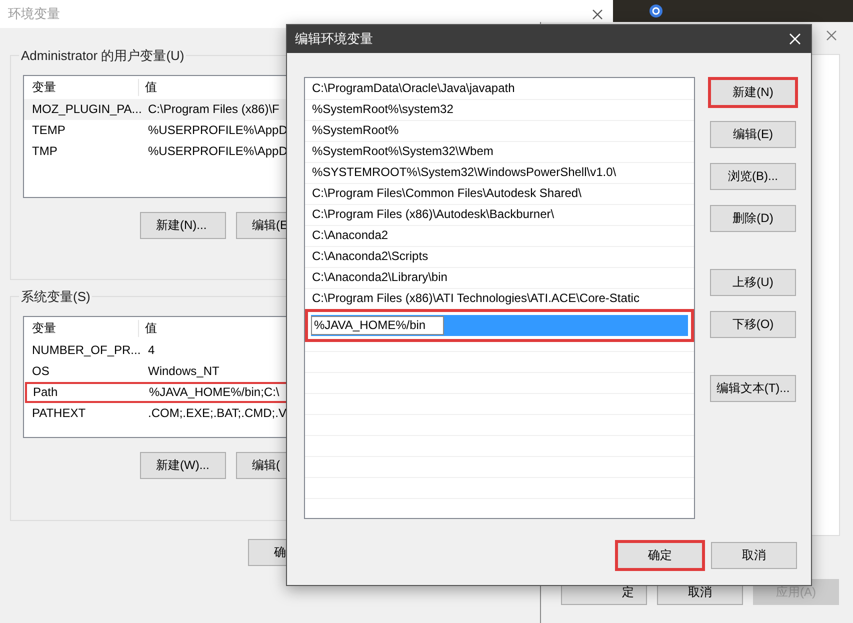 The image size is (853, 623). Describe the element at coordinates (499, 172) in the screenshot. I see `list-item: %SYSTEMROOT%\System32\WindowsPowerShell\v1.0\` at that location.